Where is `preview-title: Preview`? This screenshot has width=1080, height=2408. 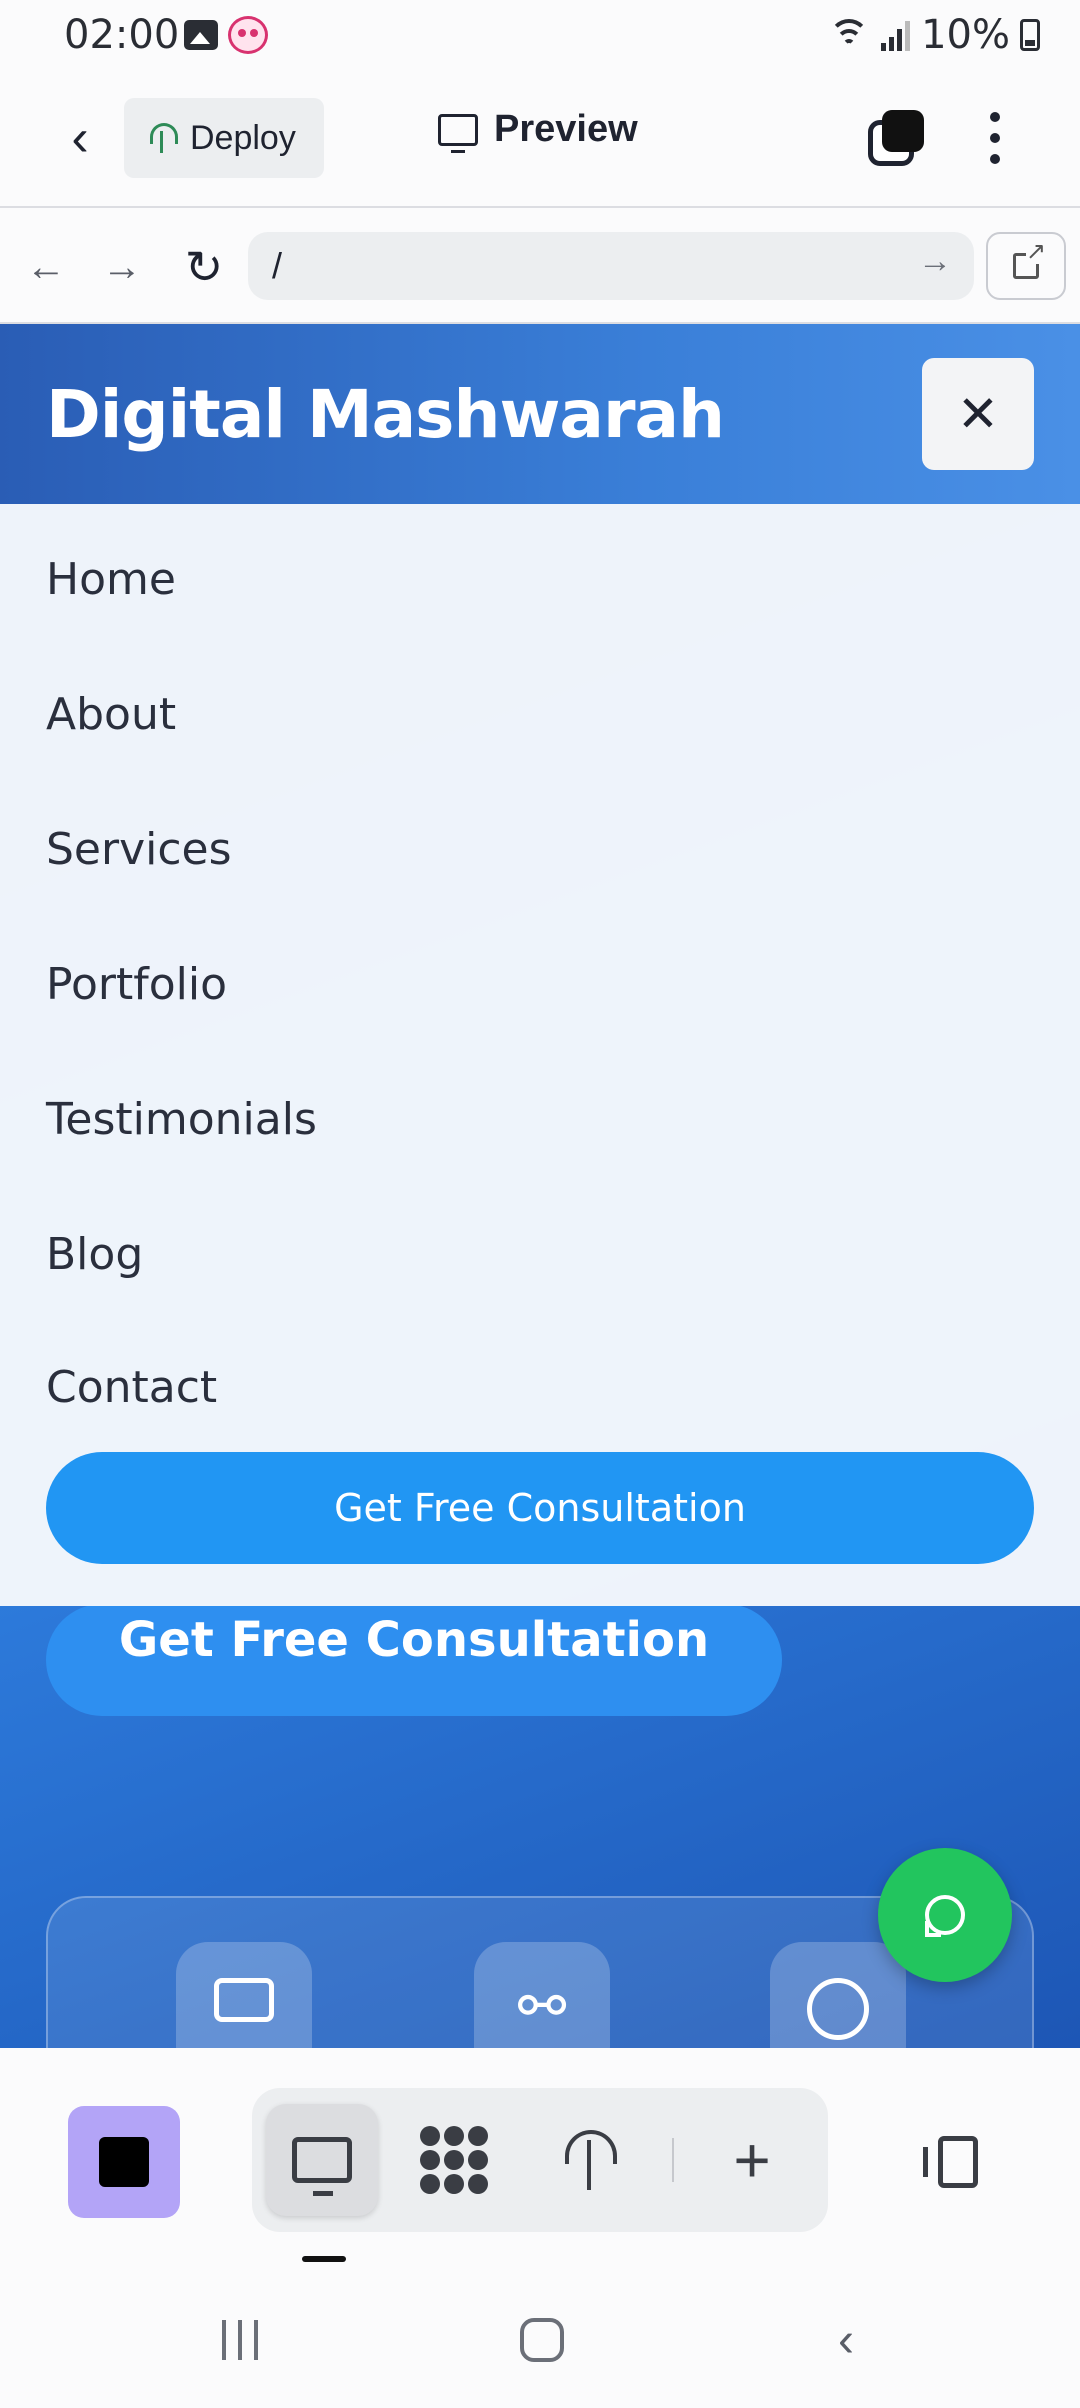
preview-title: Preview is located at coordinates (538, 130).